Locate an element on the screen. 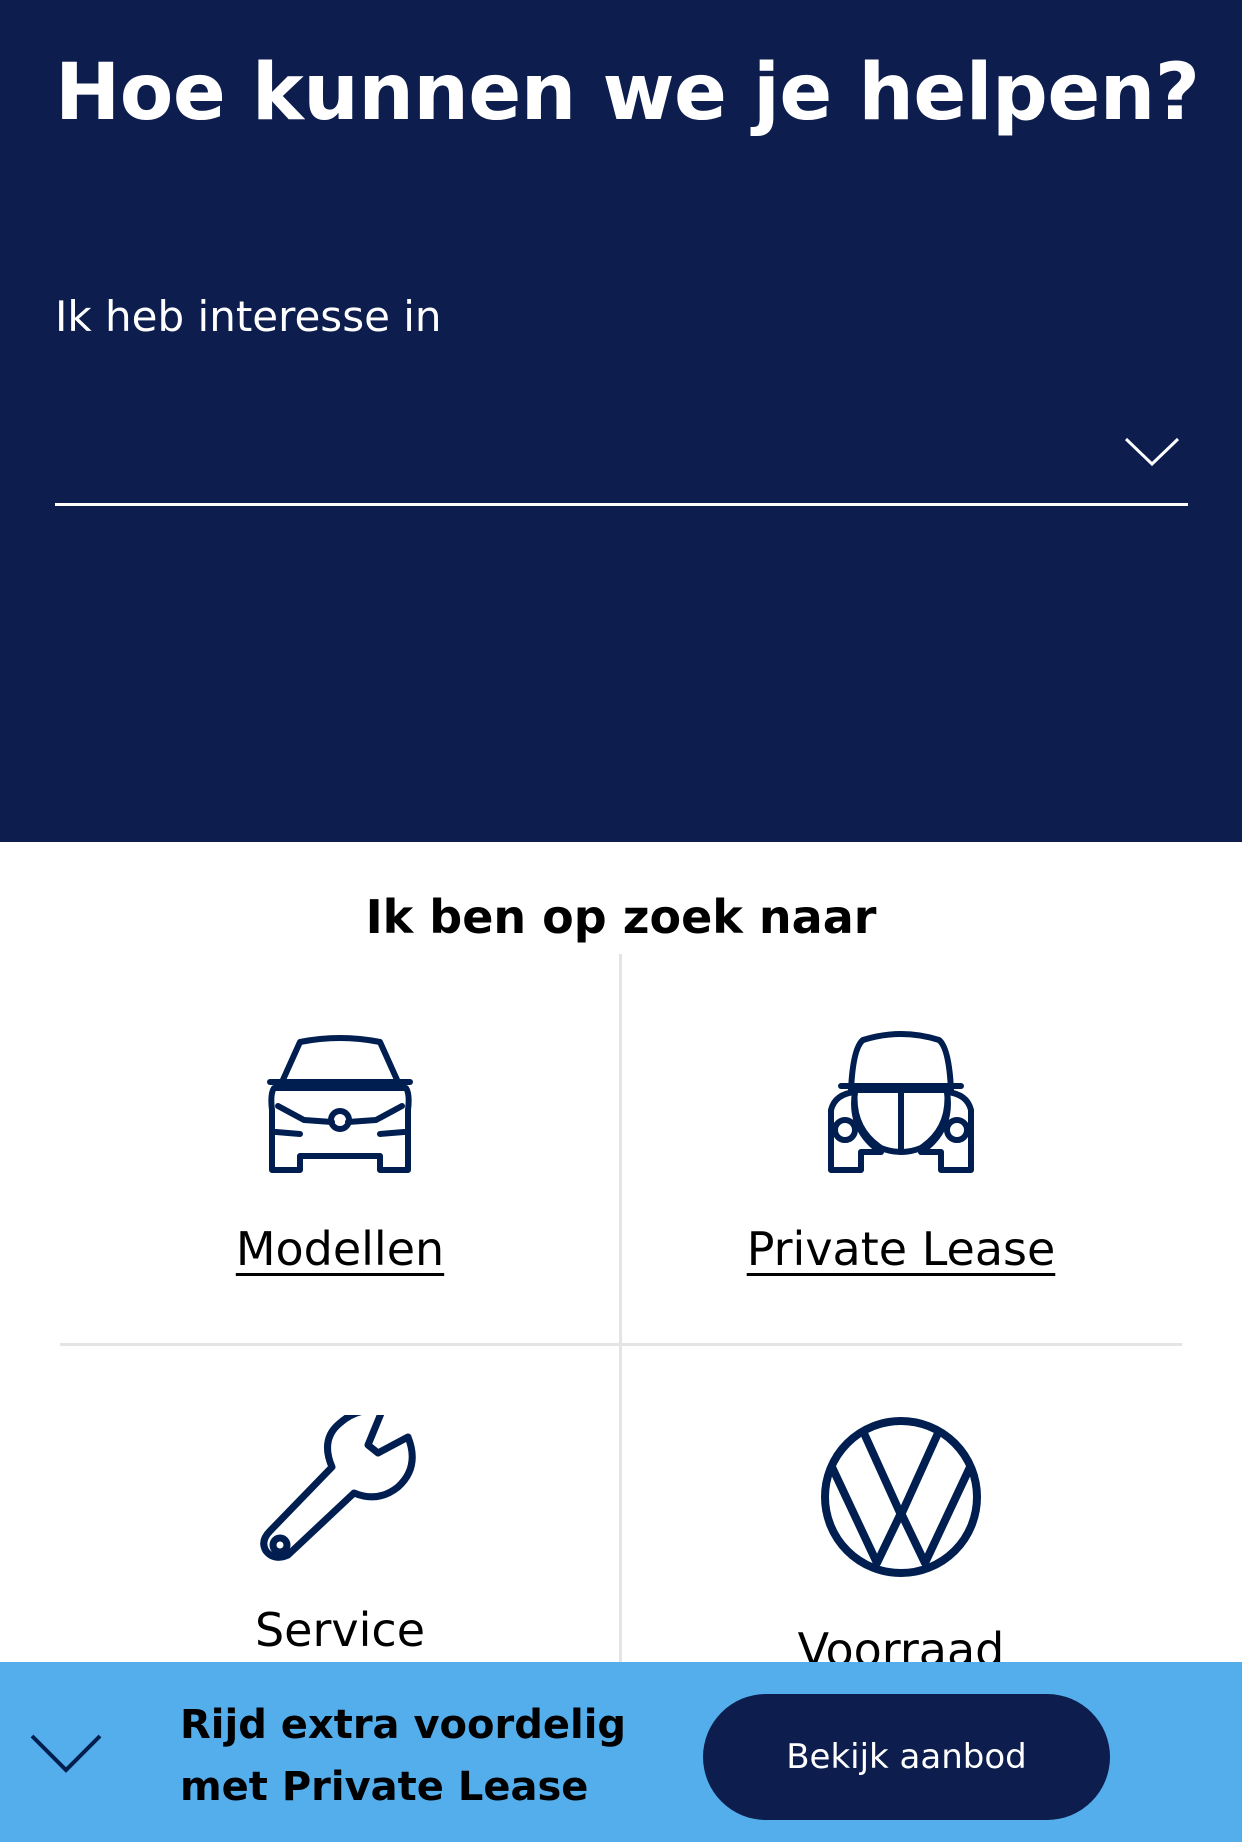 This screenshot has width=1242, height=1842. grid-divider-horizontal is located at coordinates (621, 1344).